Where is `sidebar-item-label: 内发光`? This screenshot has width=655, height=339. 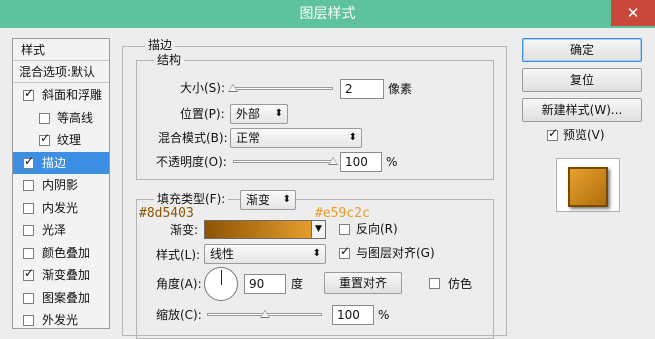 sidebar-item-label: 内发光 is located at coordinates (60, 207).